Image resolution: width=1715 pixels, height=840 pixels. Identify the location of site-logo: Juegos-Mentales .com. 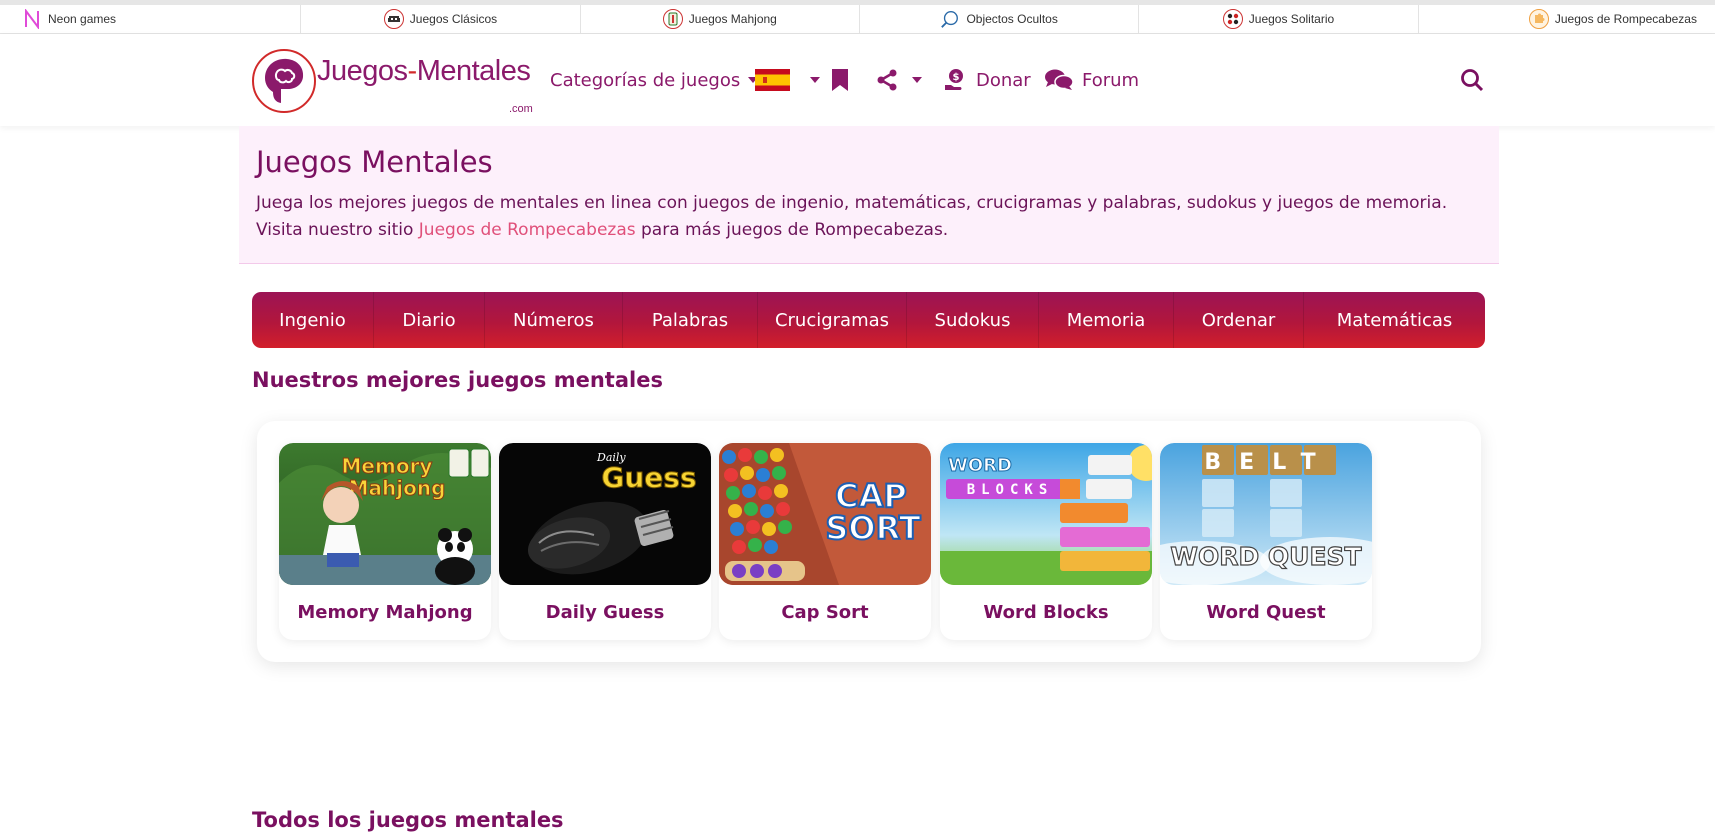
(396, 81).